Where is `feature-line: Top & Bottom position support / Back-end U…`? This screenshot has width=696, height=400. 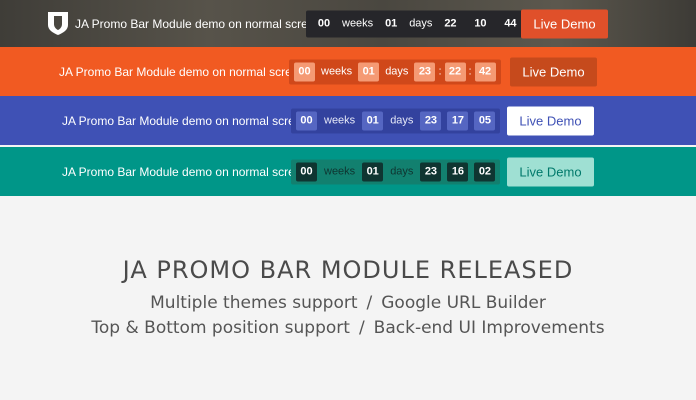 feature-line: Top & Bottom position support / Back-end U… is located at coordinates (348, 328).